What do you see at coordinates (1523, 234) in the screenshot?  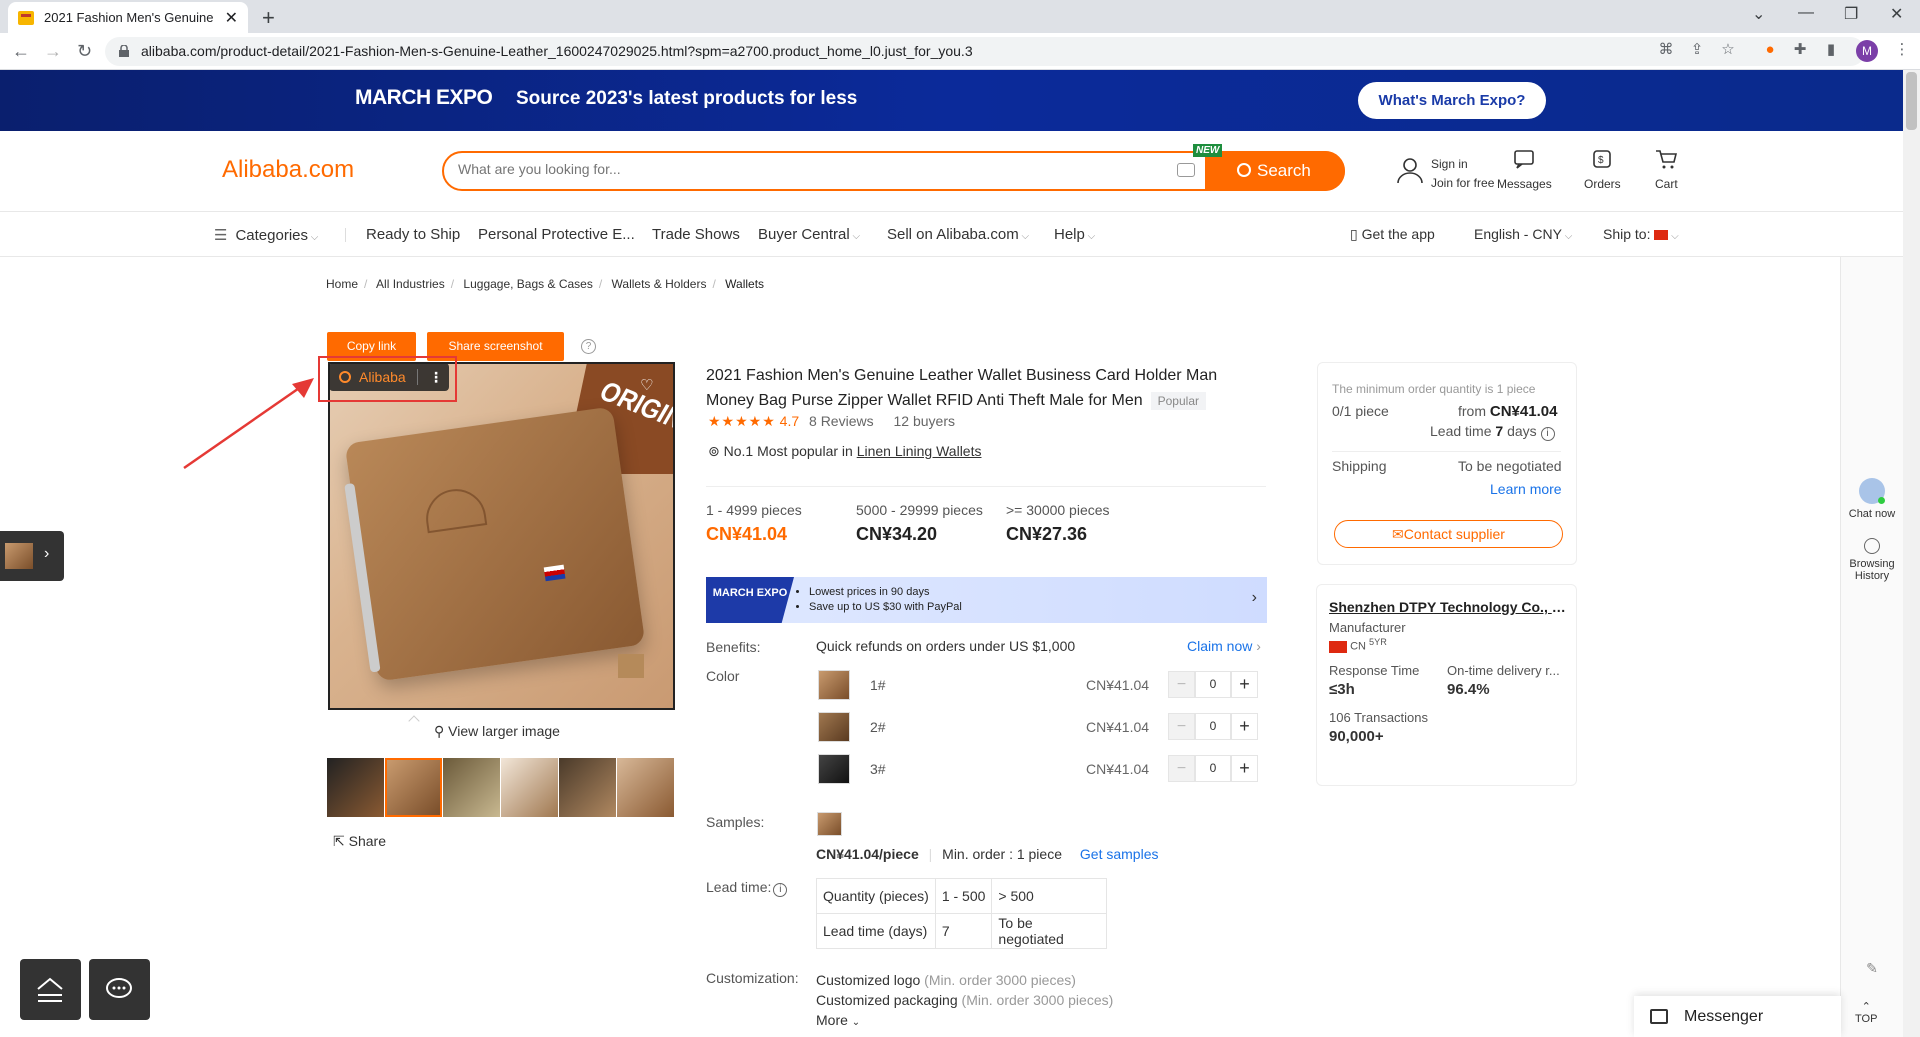 I see `language-currency-selector: English - CNY` at bounding box center [1523, 234].